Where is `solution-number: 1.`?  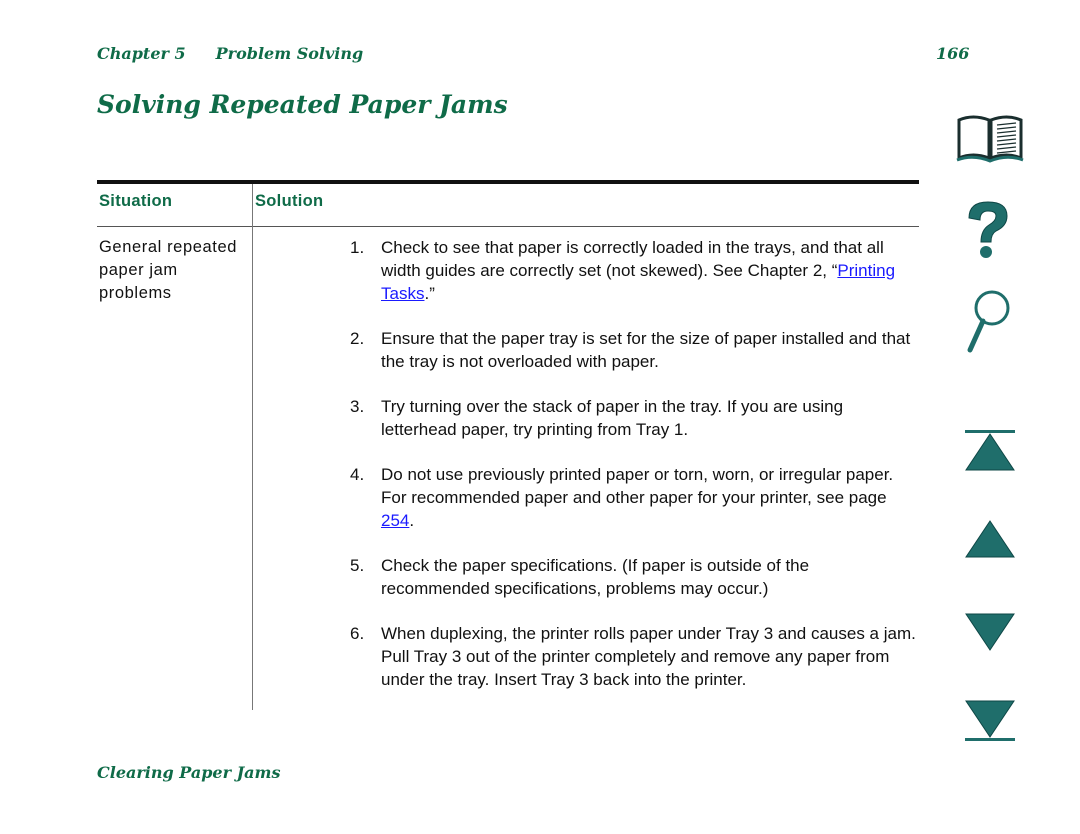
solution-number: 1. is located at coordinates (357, 247).